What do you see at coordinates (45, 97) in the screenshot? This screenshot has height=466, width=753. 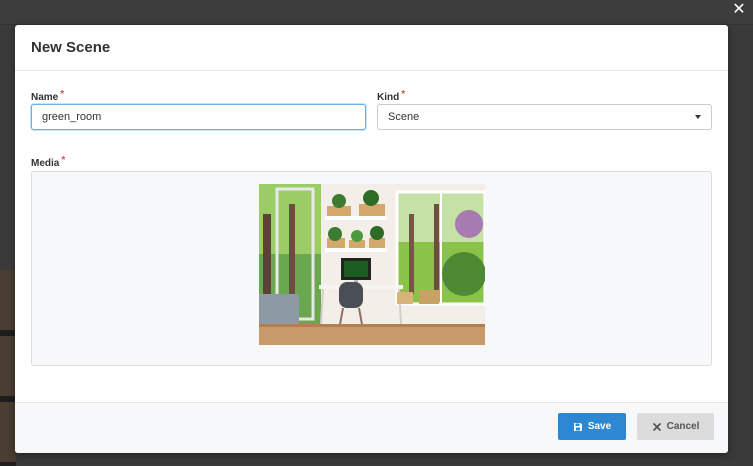 I see `name-label-text: Name` at bounding box center [45, 97].